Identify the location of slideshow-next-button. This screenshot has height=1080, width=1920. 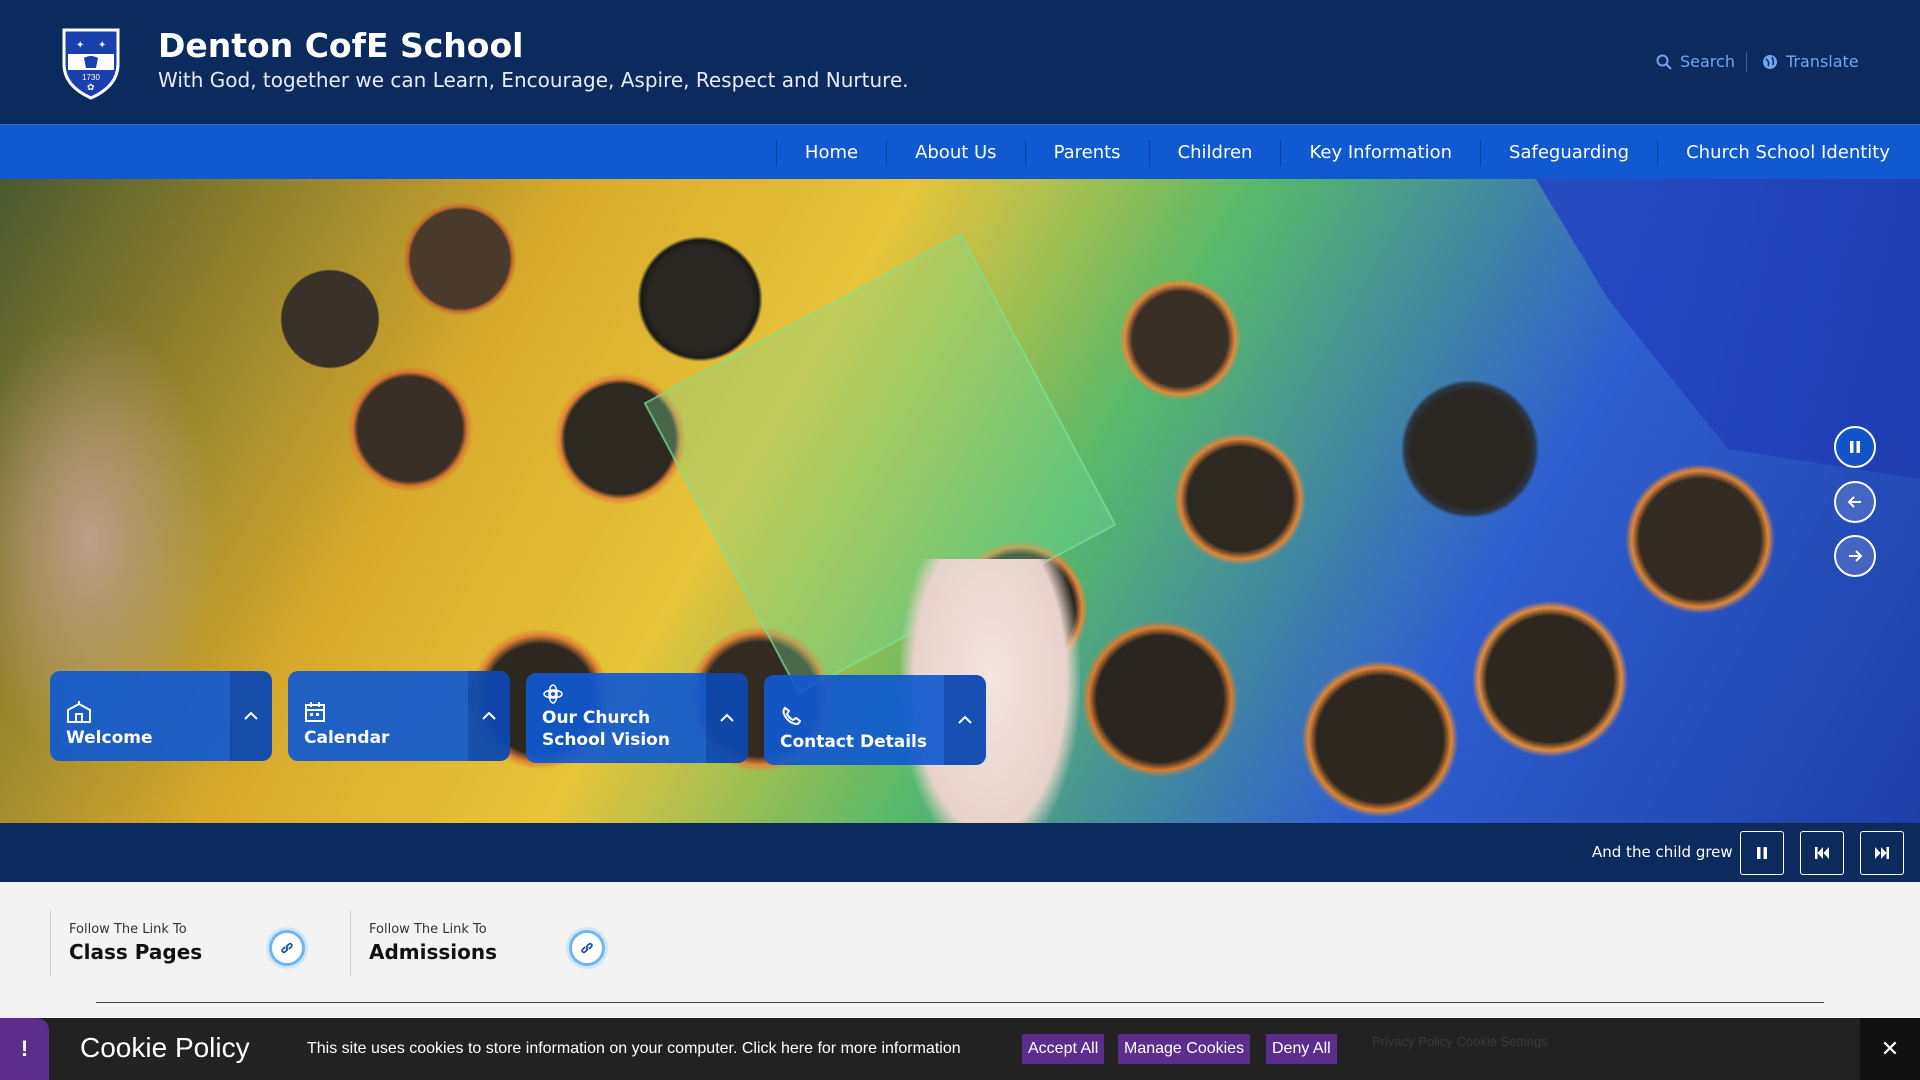
(1855, 556).